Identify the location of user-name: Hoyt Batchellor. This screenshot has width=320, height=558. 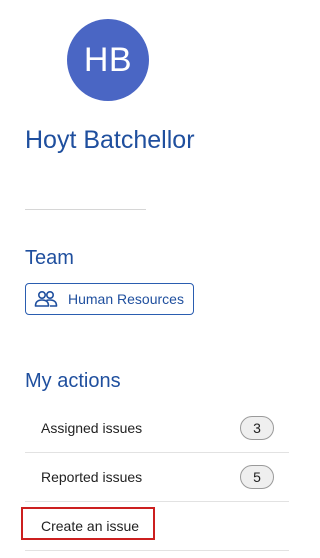
(110, 140).